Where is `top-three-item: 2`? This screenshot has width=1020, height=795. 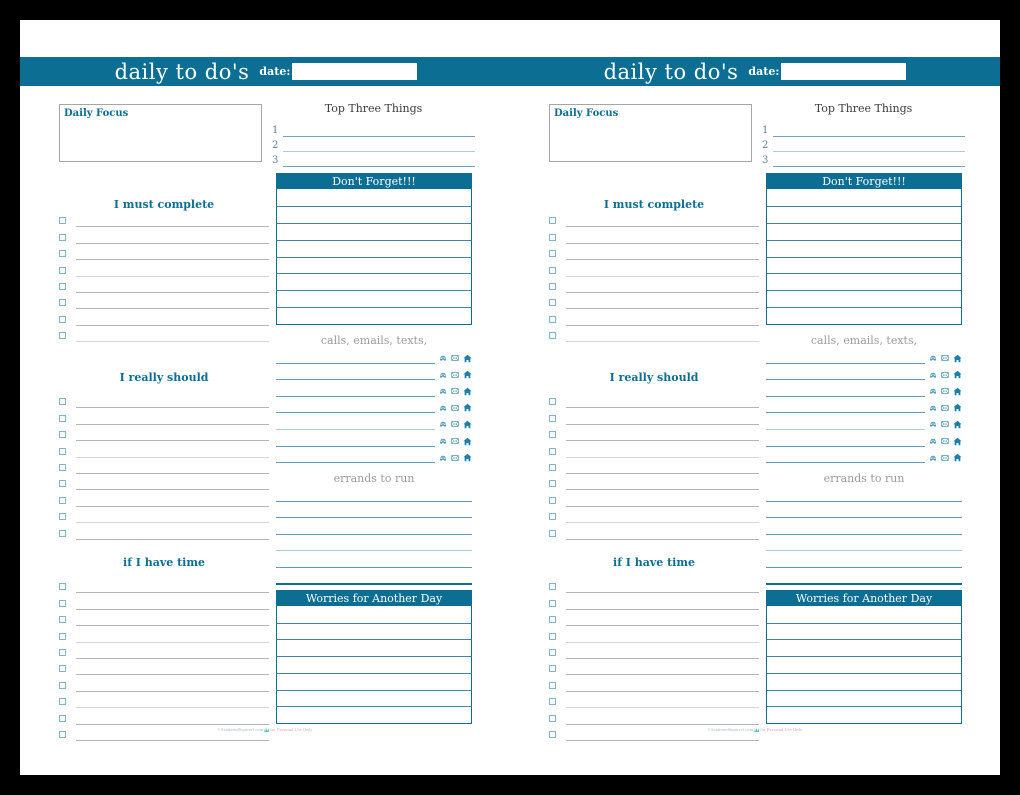
top-three-item: 2 is located at coordinates (863, 144).